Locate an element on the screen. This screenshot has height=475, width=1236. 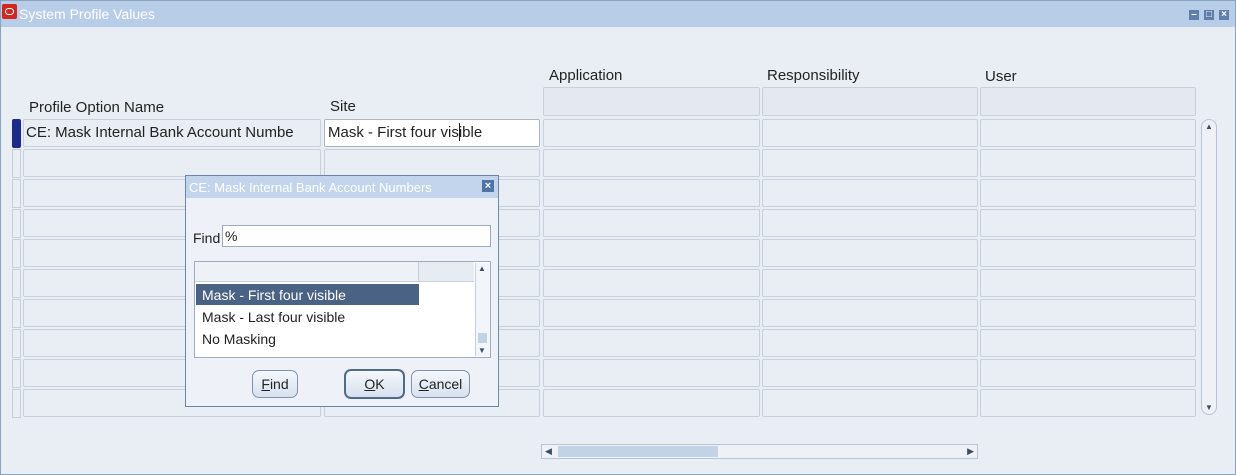
list-scroll-thumb is located at coordinates (482, 338).